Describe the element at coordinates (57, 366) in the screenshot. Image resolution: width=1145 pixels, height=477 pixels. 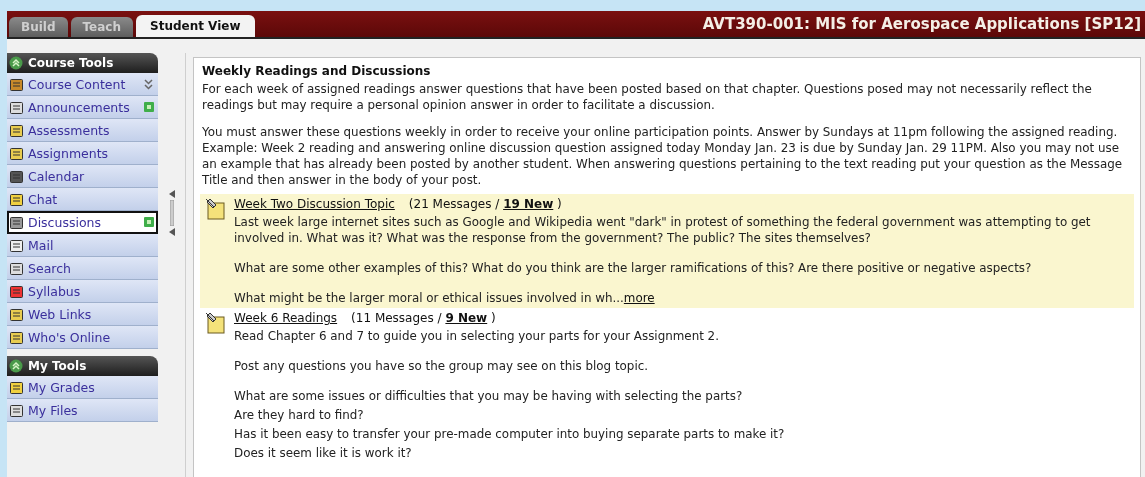
I see `section-title: My Tools` at that location.